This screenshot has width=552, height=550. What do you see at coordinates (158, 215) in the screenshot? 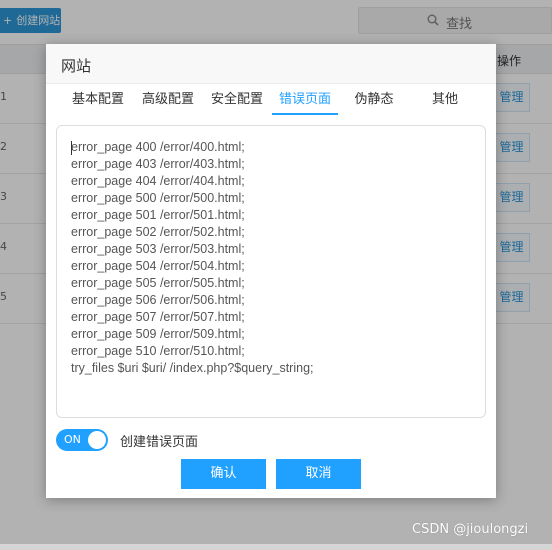
I see `config-line: error_page 501 /error/501.html;` at bounding box center [158, 215].